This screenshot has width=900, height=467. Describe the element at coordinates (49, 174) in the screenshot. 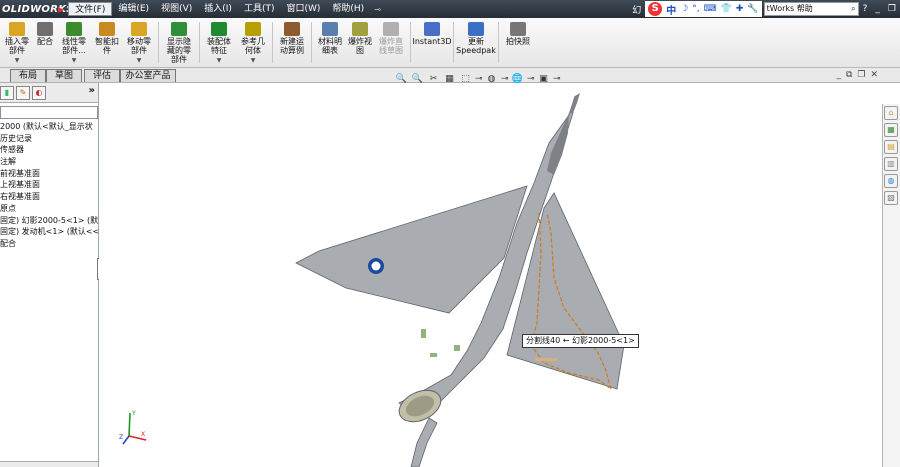

I see `tree-item: 前视基准面` at that location.